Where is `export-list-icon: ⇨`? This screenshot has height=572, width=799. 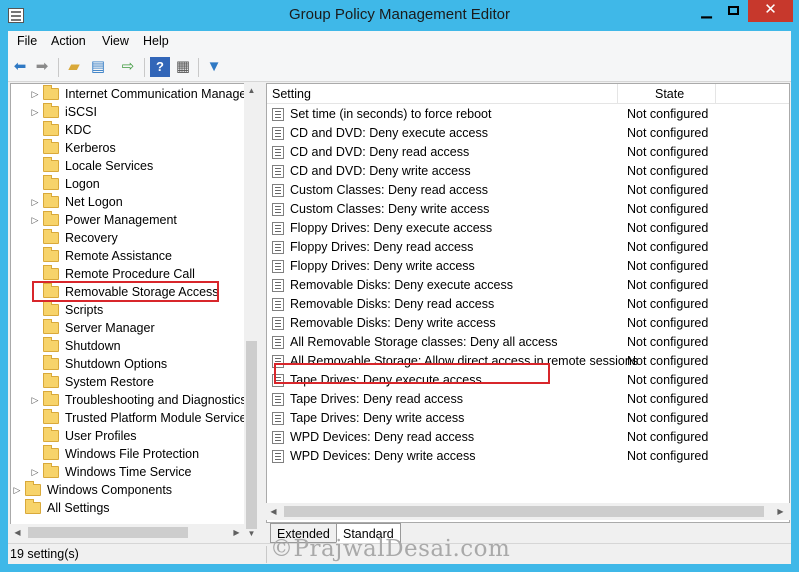
export-list-icon: ⇨ is located at coordinates (128, 67).